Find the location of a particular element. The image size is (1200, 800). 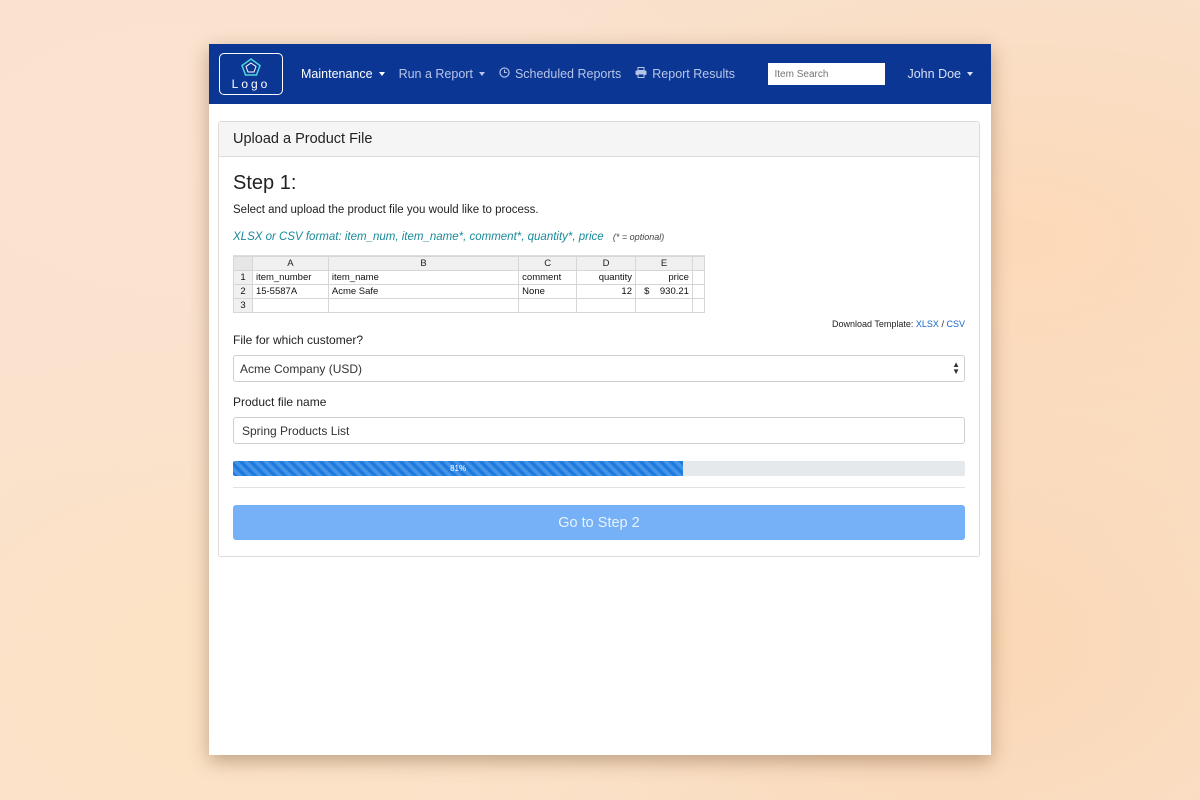

download-template: Download Template: XLSX / CSV is located at coordinates (599, 324).